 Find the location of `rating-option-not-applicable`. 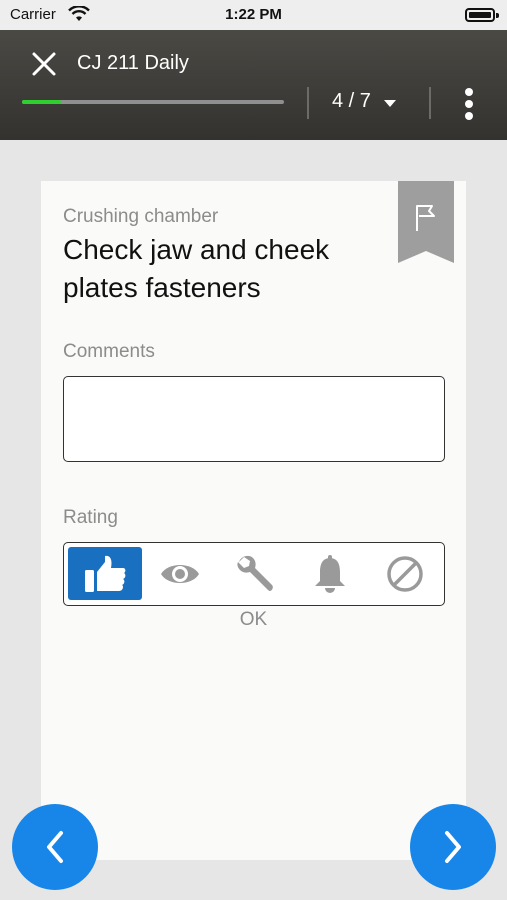

rating-option-not-applicable is located at coordinates (405, 573).